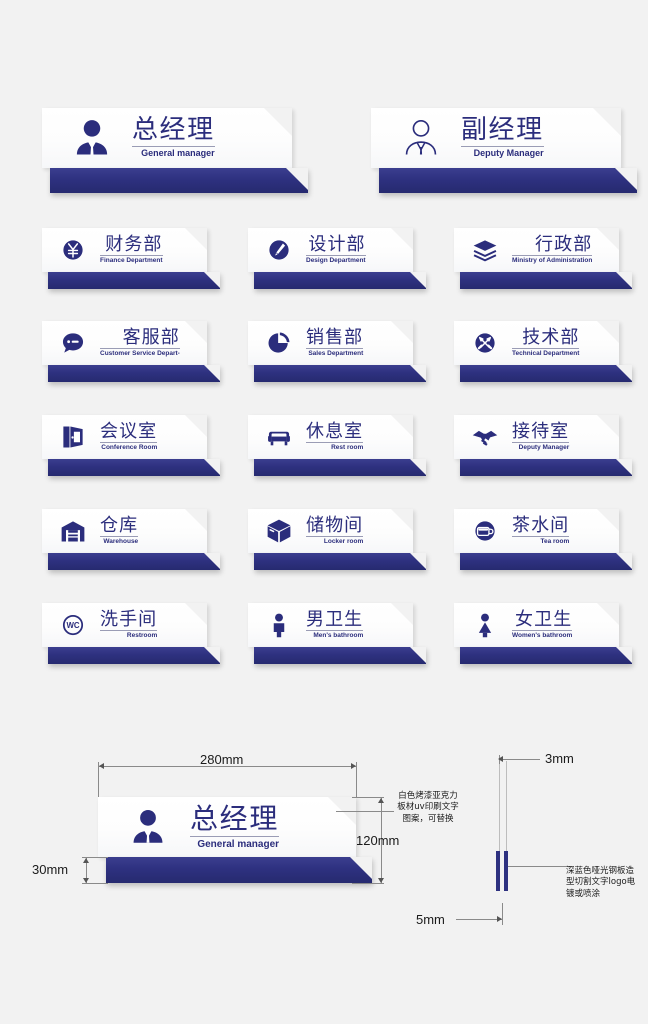 This screenshot has height=1024, width=648. I want to click on sign-general-manager: 总经理 General manager, so click(175, 150).